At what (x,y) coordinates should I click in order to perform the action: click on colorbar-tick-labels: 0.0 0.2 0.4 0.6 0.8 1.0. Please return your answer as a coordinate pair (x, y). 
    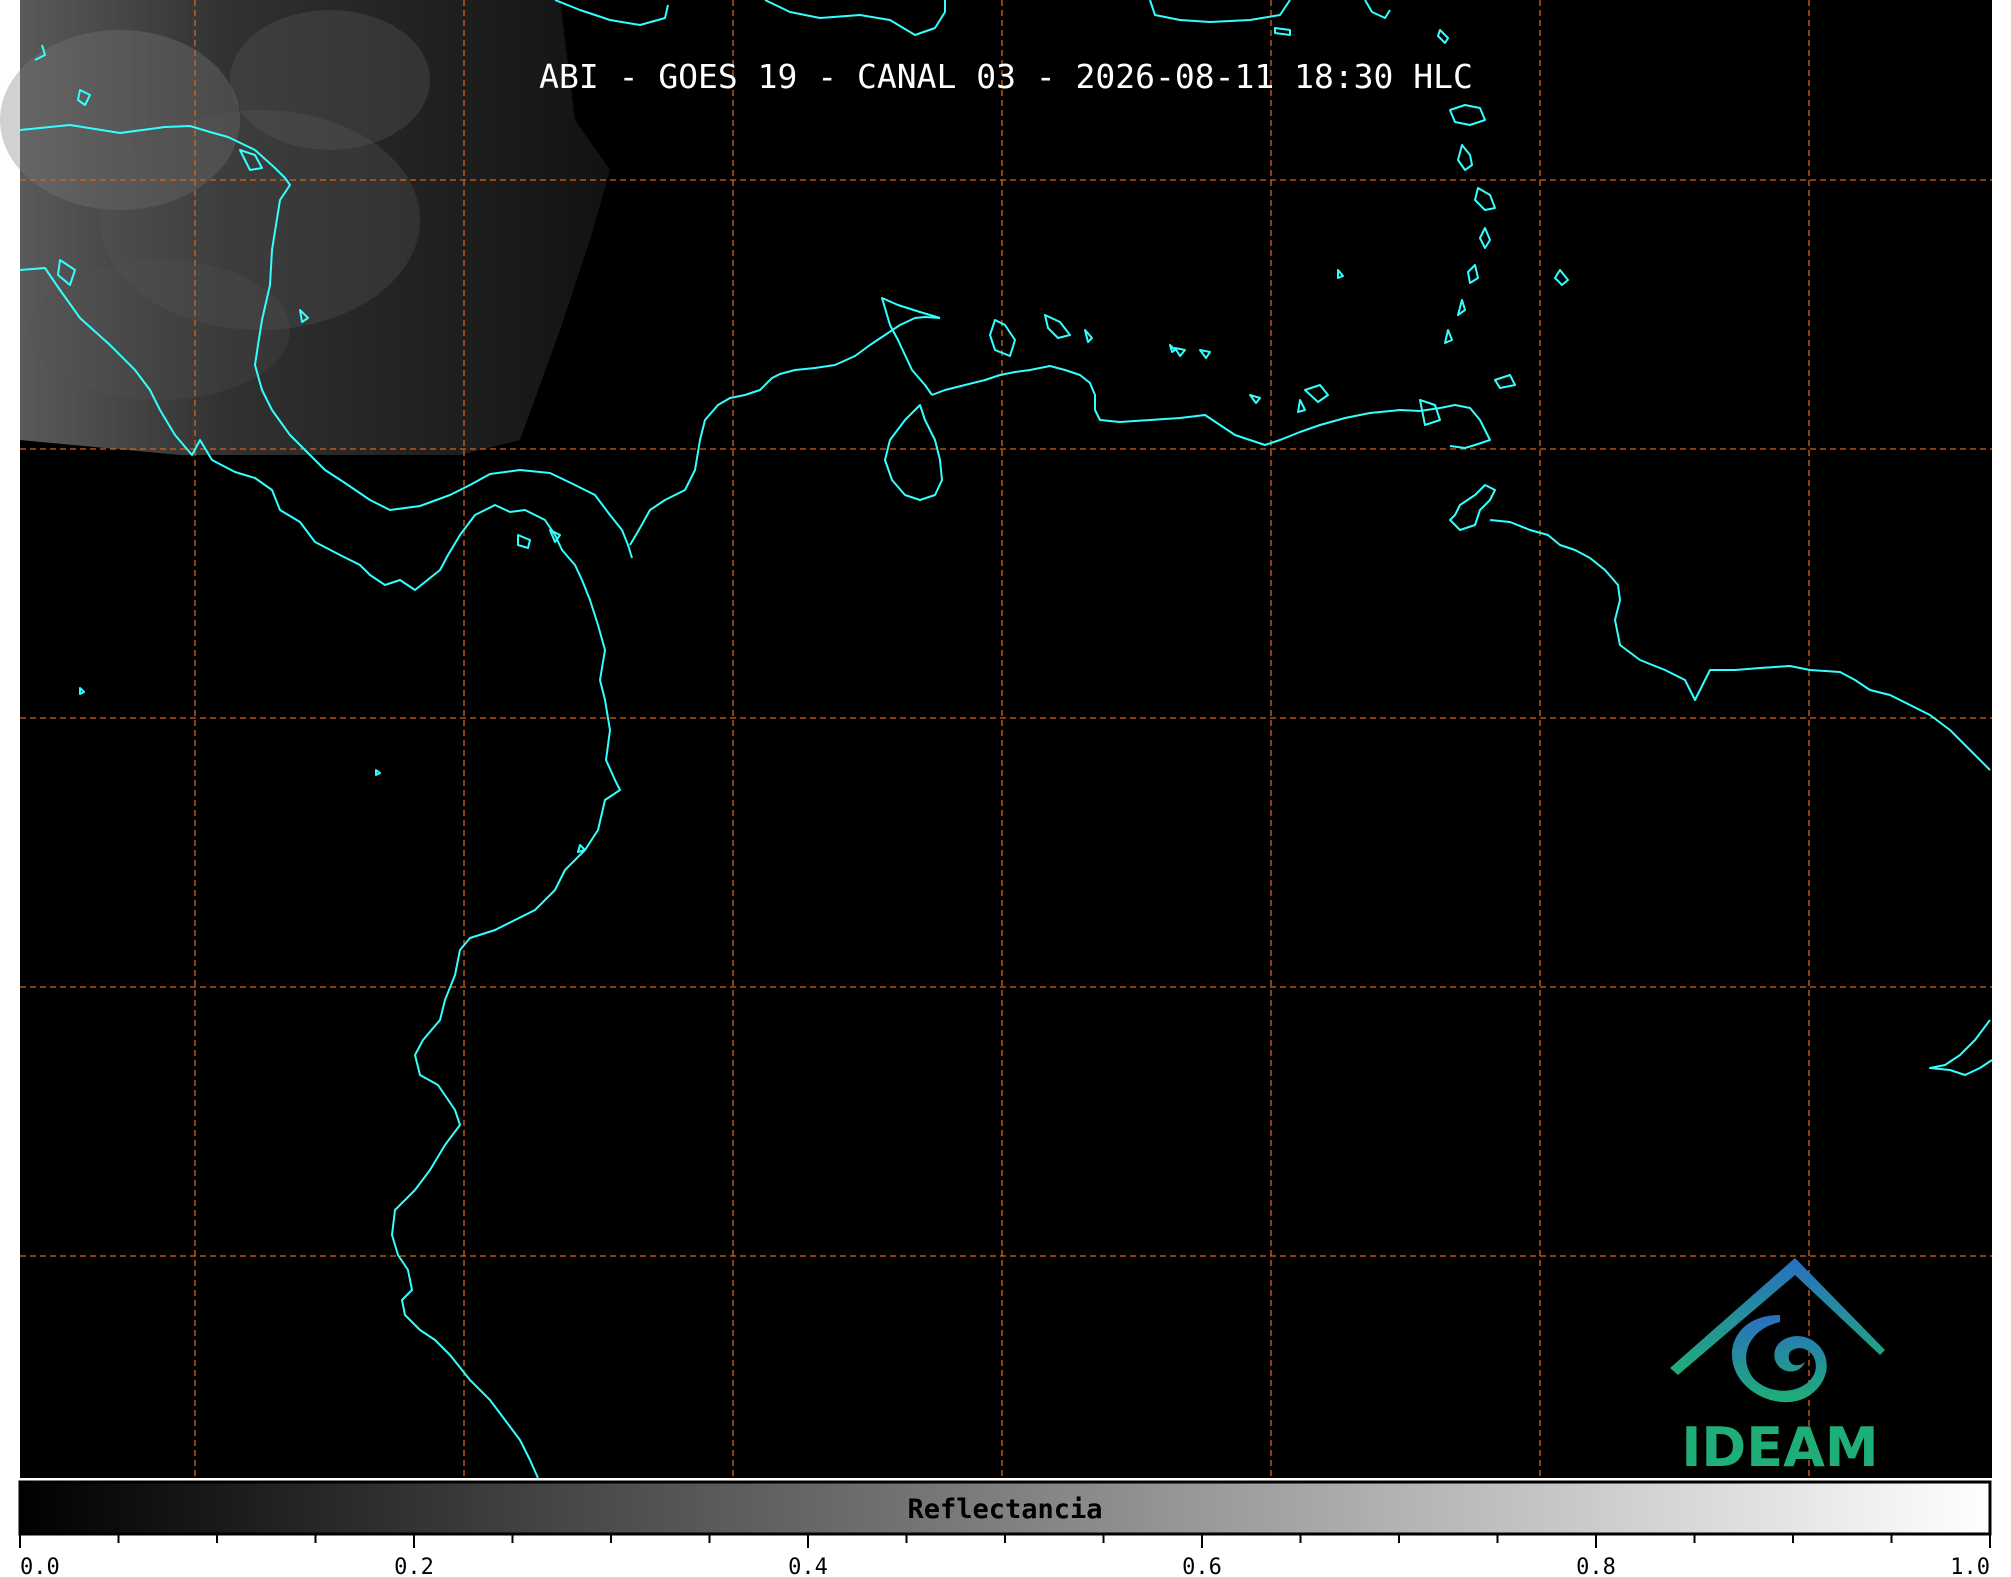
    Looking at the image, I should click on (1005, 1566).